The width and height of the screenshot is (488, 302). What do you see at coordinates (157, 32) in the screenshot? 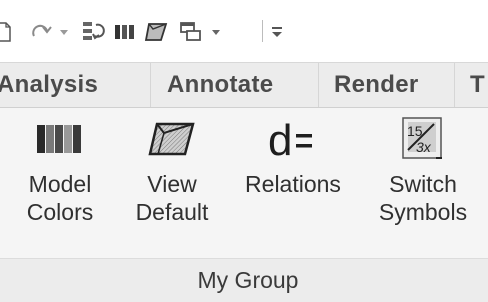
I see `view-default-small-icon` at bounding box center [157, 32].